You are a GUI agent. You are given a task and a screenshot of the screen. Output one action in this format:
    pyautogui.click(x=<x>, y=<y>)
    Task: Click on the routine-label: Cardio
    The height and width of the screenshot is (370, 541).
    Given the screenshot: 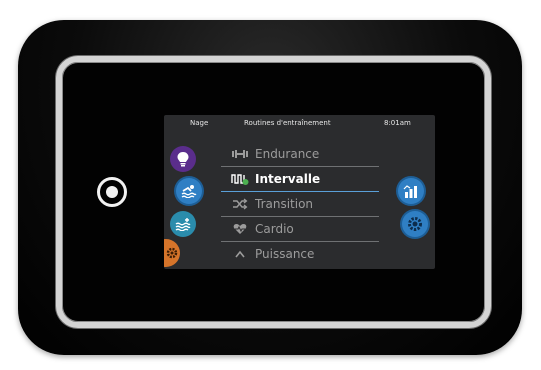 What is the action you would take?
    pyautogui.click(x=274, y=229)
    